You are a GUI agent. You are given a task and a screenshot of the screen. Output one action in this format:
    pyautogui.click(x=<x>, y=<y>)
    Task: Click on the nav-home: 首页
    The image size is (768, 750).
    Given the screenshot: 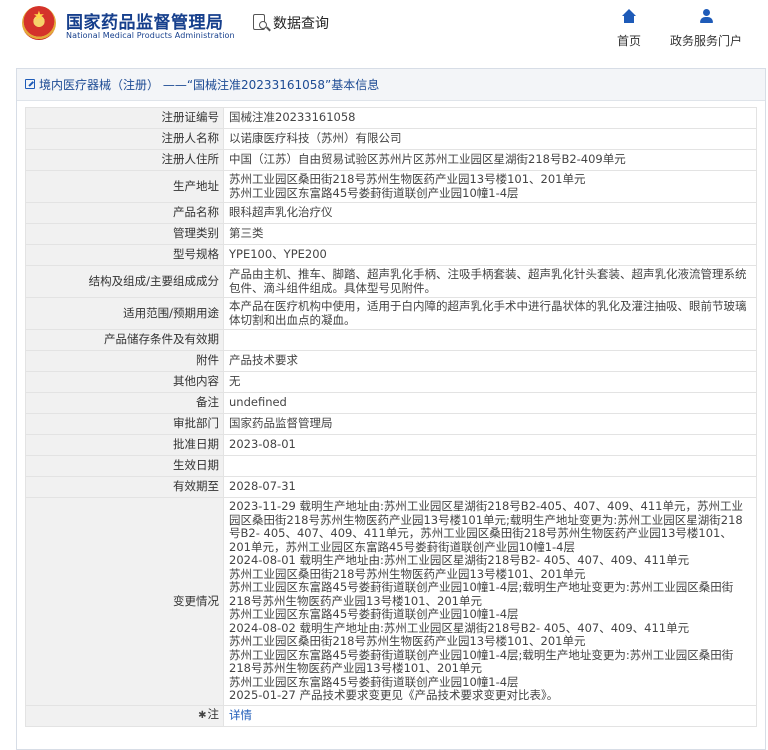 What is the action you would take?
    pyautogui.click(x=629, y=28)
    